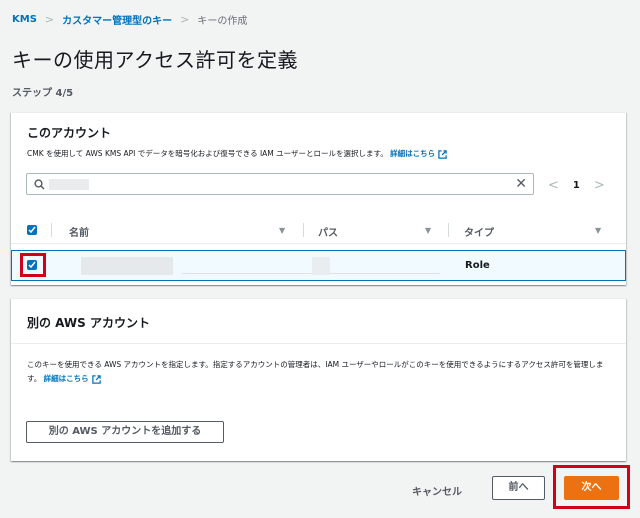 This screenshot has height=518, width=640. What do you see at coordinates (311, 273) in the screenshot?
I see `row-divider` at bounding box center [311, 273].